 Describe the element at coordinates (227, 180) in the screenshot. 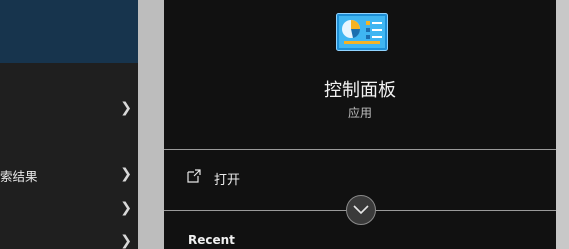

I see `open-label: 打开` at that location.